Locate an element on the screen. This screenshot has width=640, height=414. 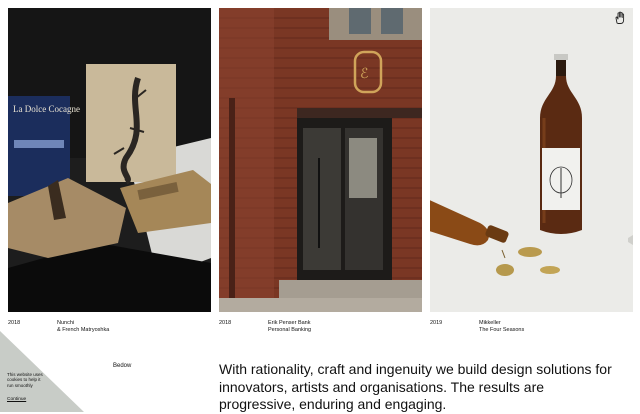
hand-icon is located at coordinates (620, 18).